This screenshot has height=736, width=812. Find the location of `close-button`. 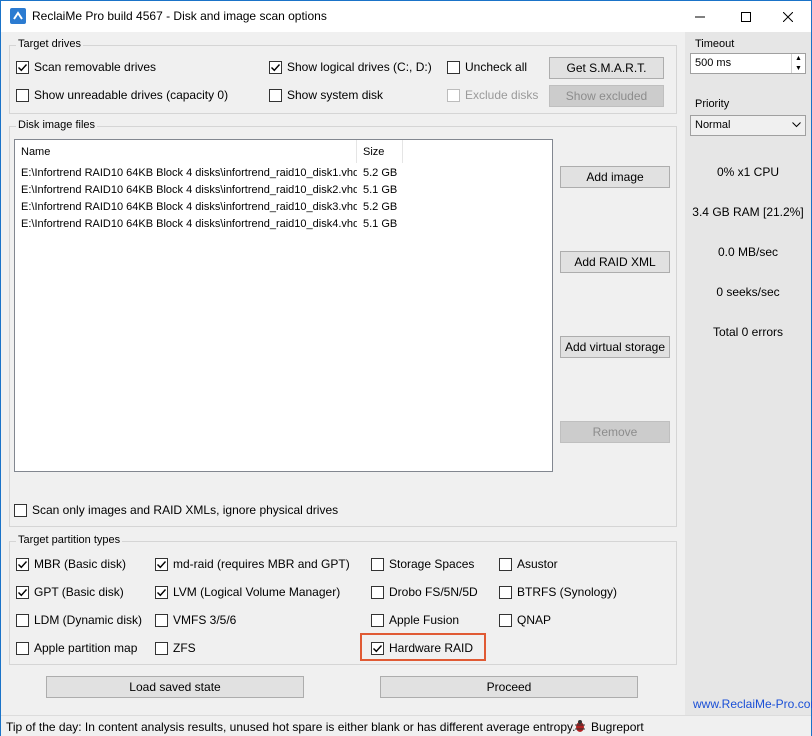

close-button is located at coordinates (788, 16).